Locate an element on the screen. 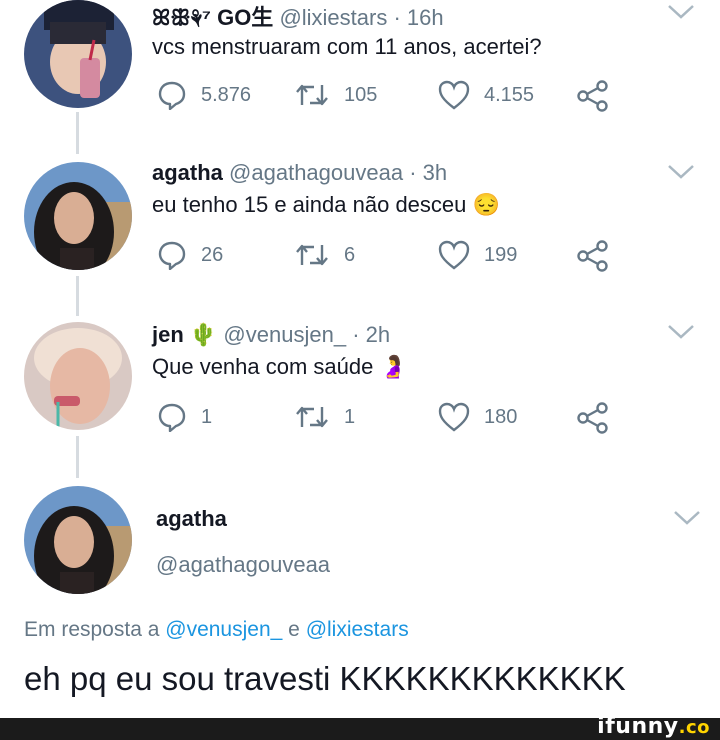 This screenshot has height=740, width=720. like-button: 4.155 is located at coordinates (486, 95).